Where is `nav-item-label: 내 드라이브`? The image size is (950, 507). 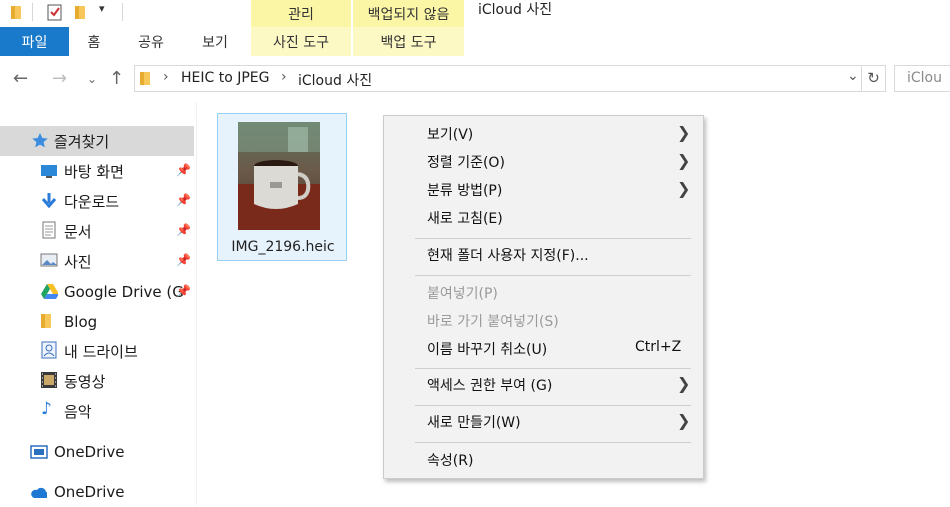
nav-item-label: 내 드라이브 is located at coordinates (101, 351).